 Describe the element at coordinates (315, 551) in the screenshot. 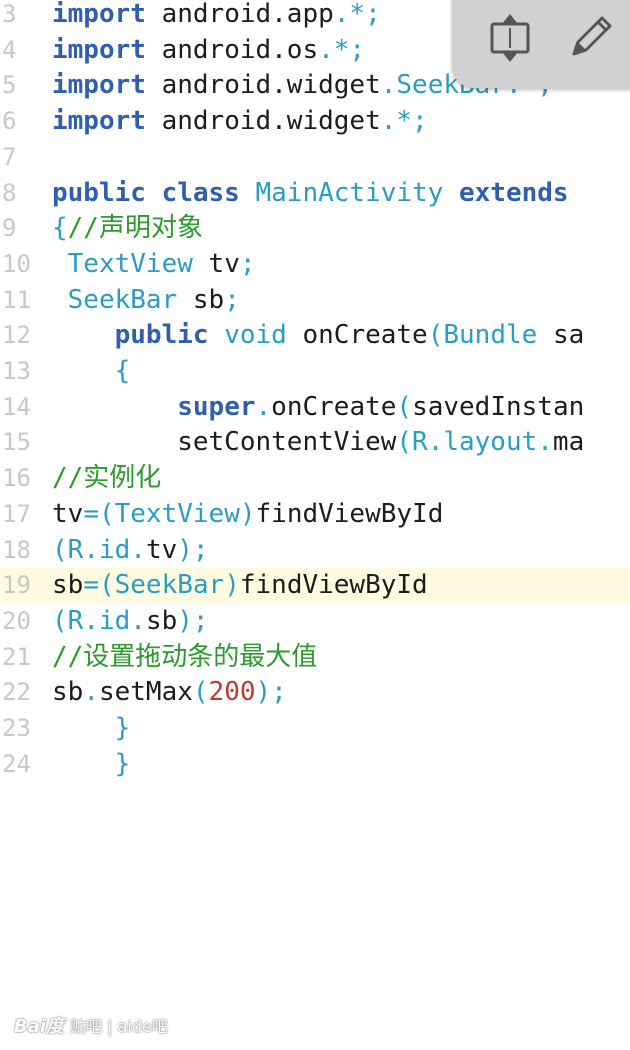

I see `code-line: 18 (R.id.tv);` at that location.